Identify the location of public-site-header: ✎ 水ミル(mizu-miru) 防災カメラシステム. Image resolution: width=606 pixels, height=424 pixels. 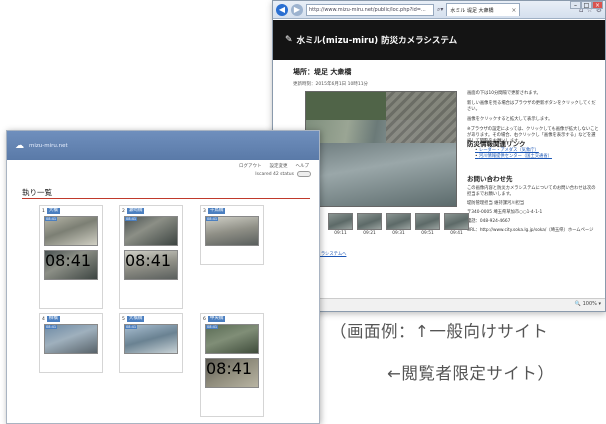
(439, 40).